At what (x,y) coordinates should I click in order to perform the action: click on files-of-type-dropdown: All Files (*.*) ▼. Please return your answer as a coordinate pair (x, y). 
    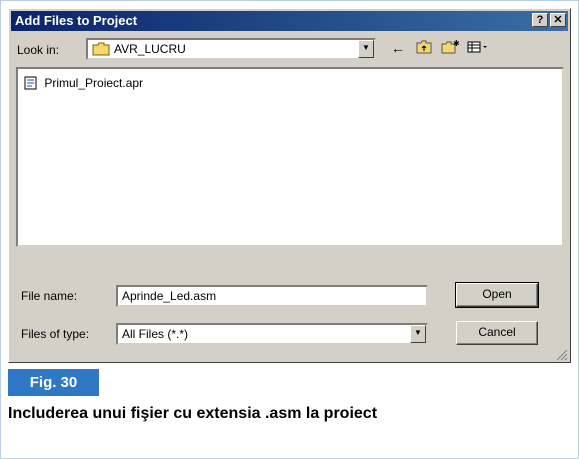
    Looking at the image, I should click on (272, 334).